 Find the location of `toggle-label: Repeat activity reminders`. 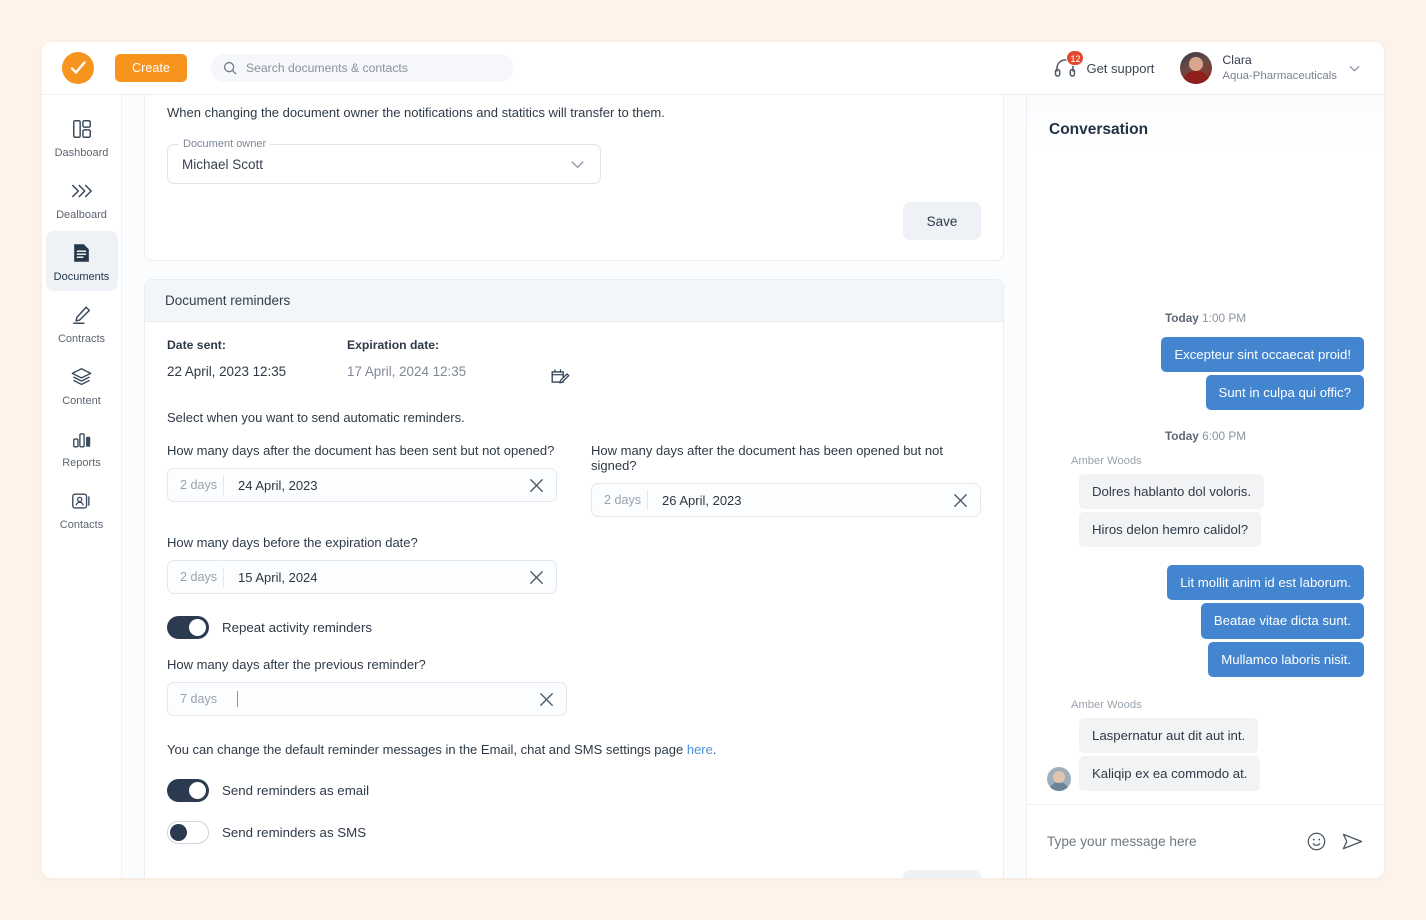

toggle-label: Repeat activity reminders is located at coordinates (297, 628).